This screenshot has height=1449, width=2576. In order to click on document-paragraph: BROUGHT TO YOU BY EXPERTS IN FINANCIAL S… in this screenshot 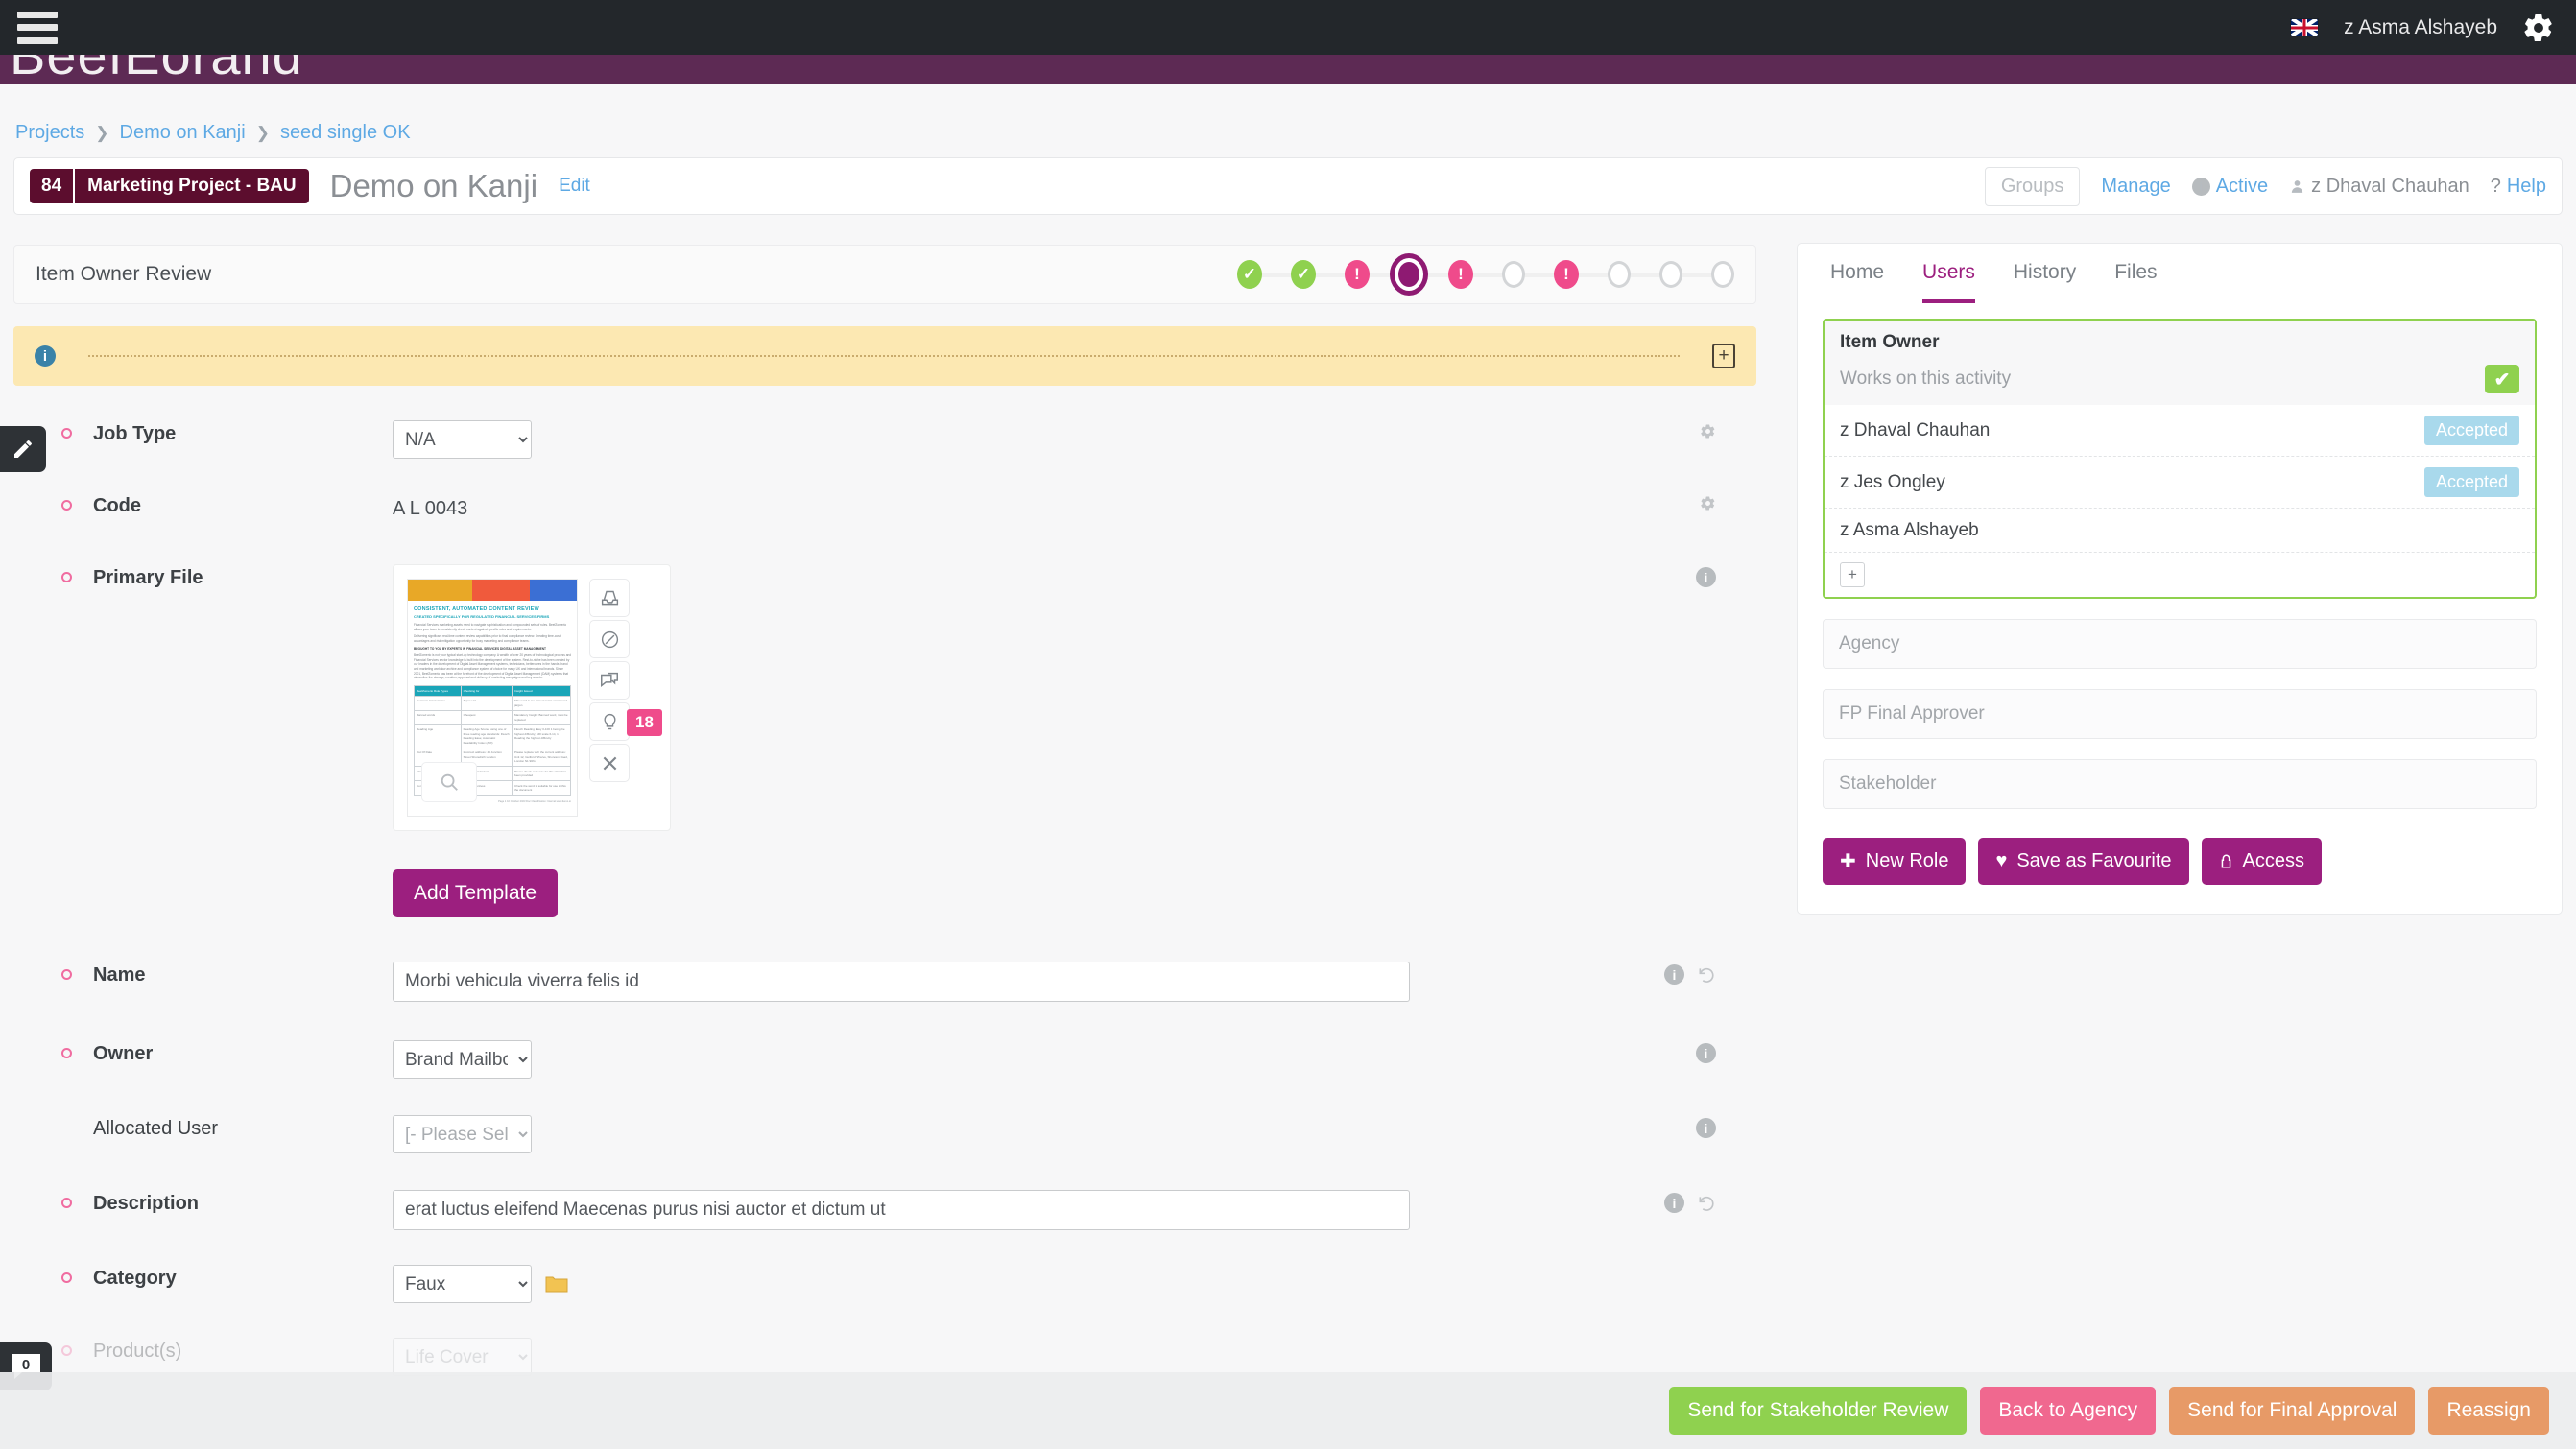, I will do `click(480, 649)`.